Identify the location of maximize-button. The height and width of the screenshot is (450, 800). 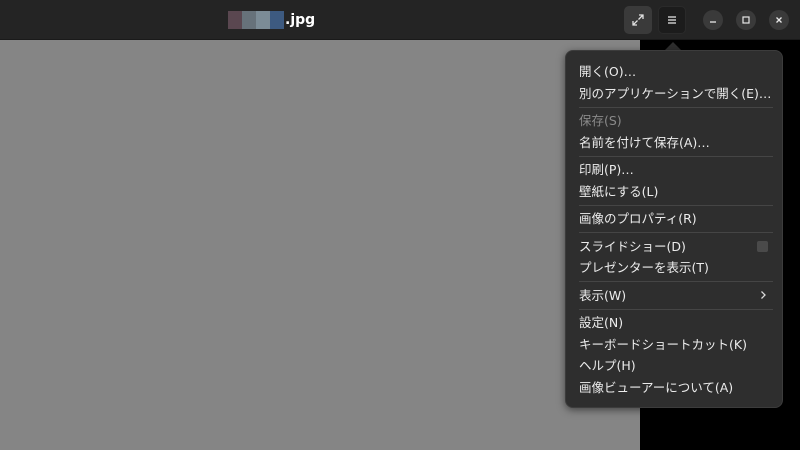
(746, 20).